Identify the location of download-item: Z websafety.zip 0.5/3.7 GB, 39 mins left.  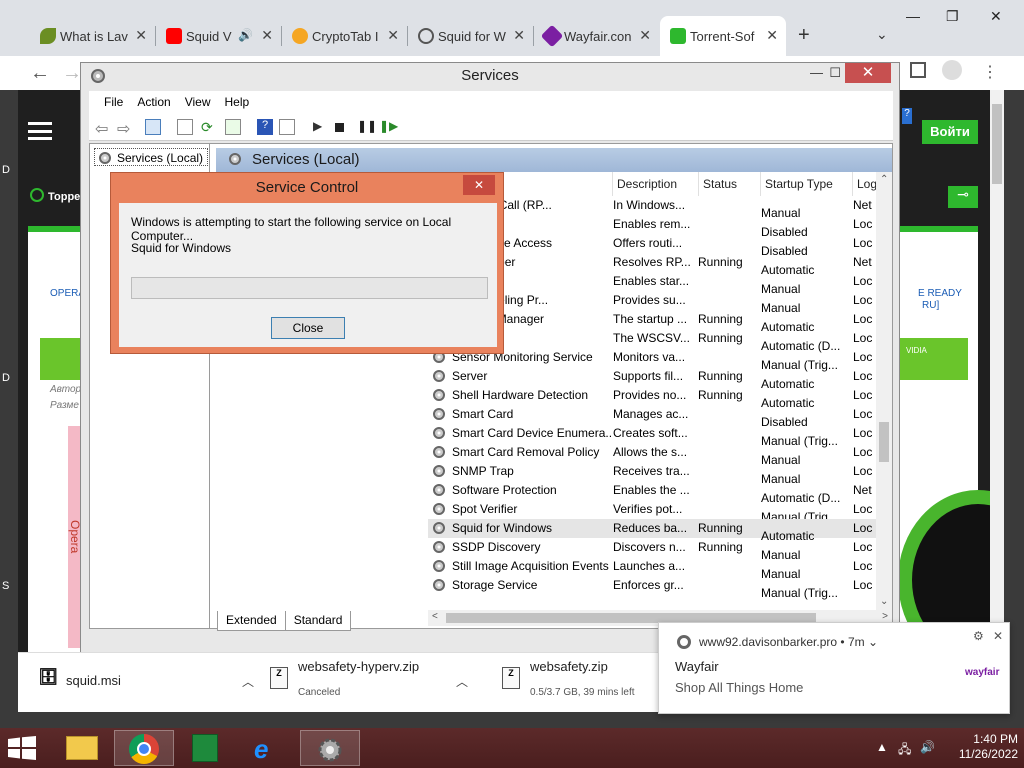
(592, 680).